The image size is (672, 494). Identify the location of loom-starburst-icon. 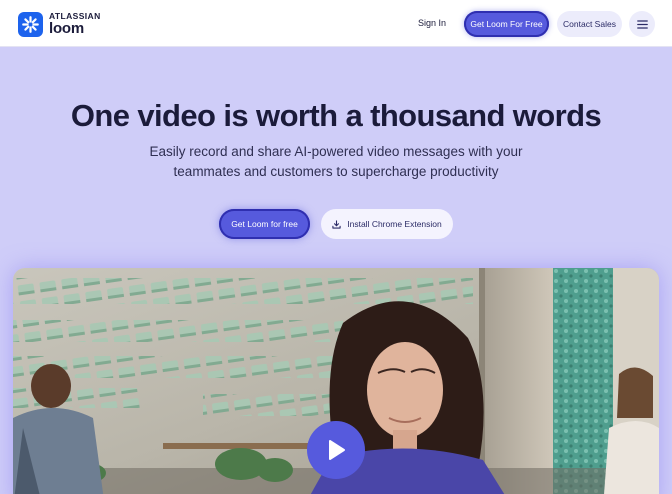
(30, 24).